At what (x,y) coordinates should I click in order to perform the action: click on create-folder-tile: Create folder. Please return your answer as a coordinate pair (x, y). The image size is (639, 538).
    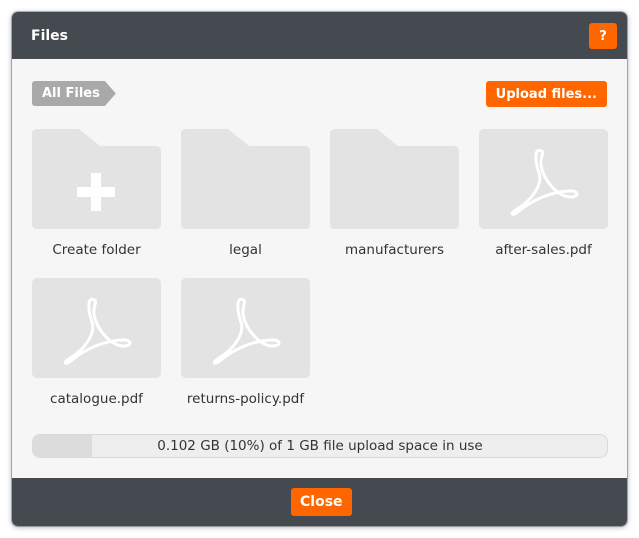
    Looking at the image, I should click on (96, 193).